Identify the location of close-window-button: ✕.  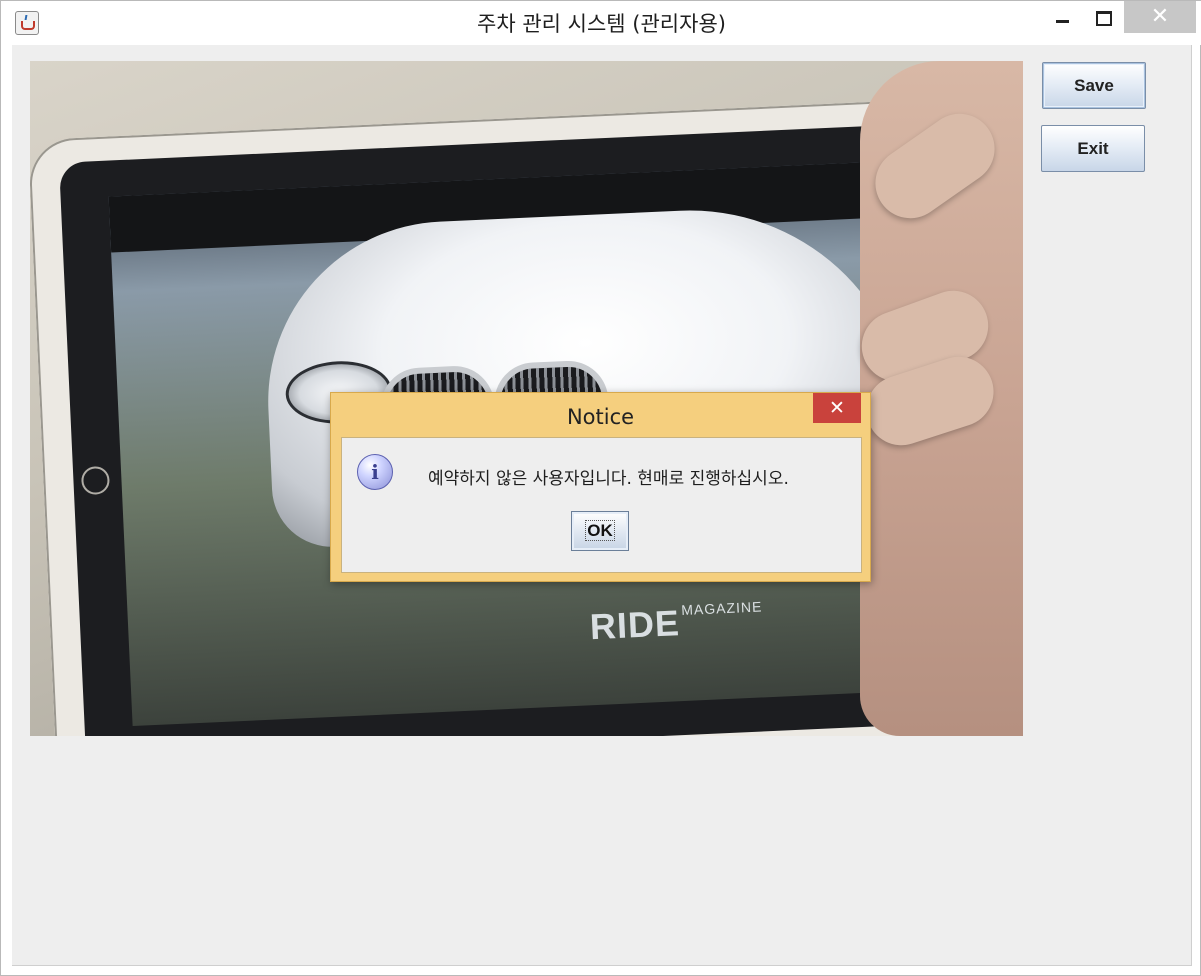
(1160, 17).